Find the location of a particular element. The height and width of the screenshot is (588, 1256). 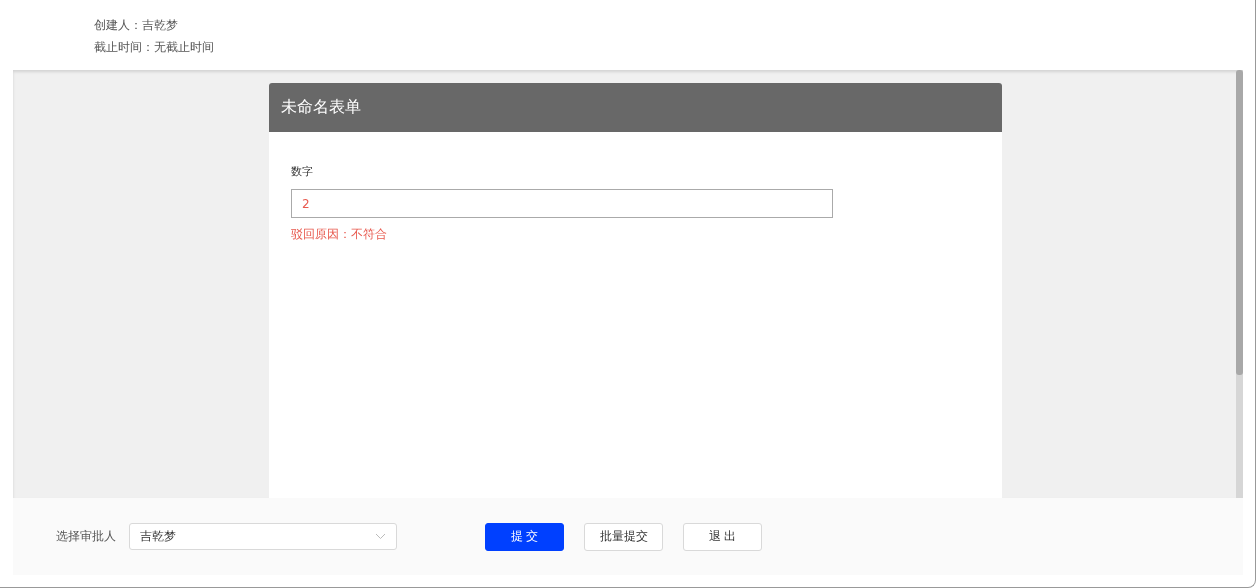

field-label: 数字 is located at coordinates (302, 171).